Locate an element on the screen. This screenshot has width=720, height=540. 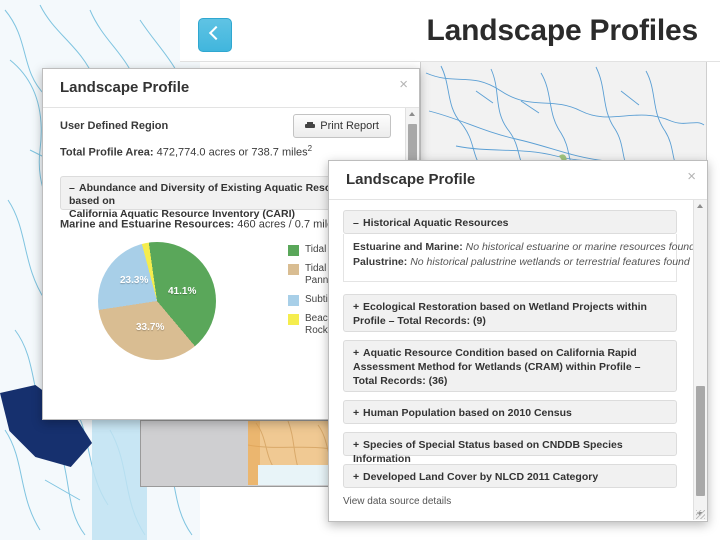
pie-chart-graphic is located at coordinates (157, 301).